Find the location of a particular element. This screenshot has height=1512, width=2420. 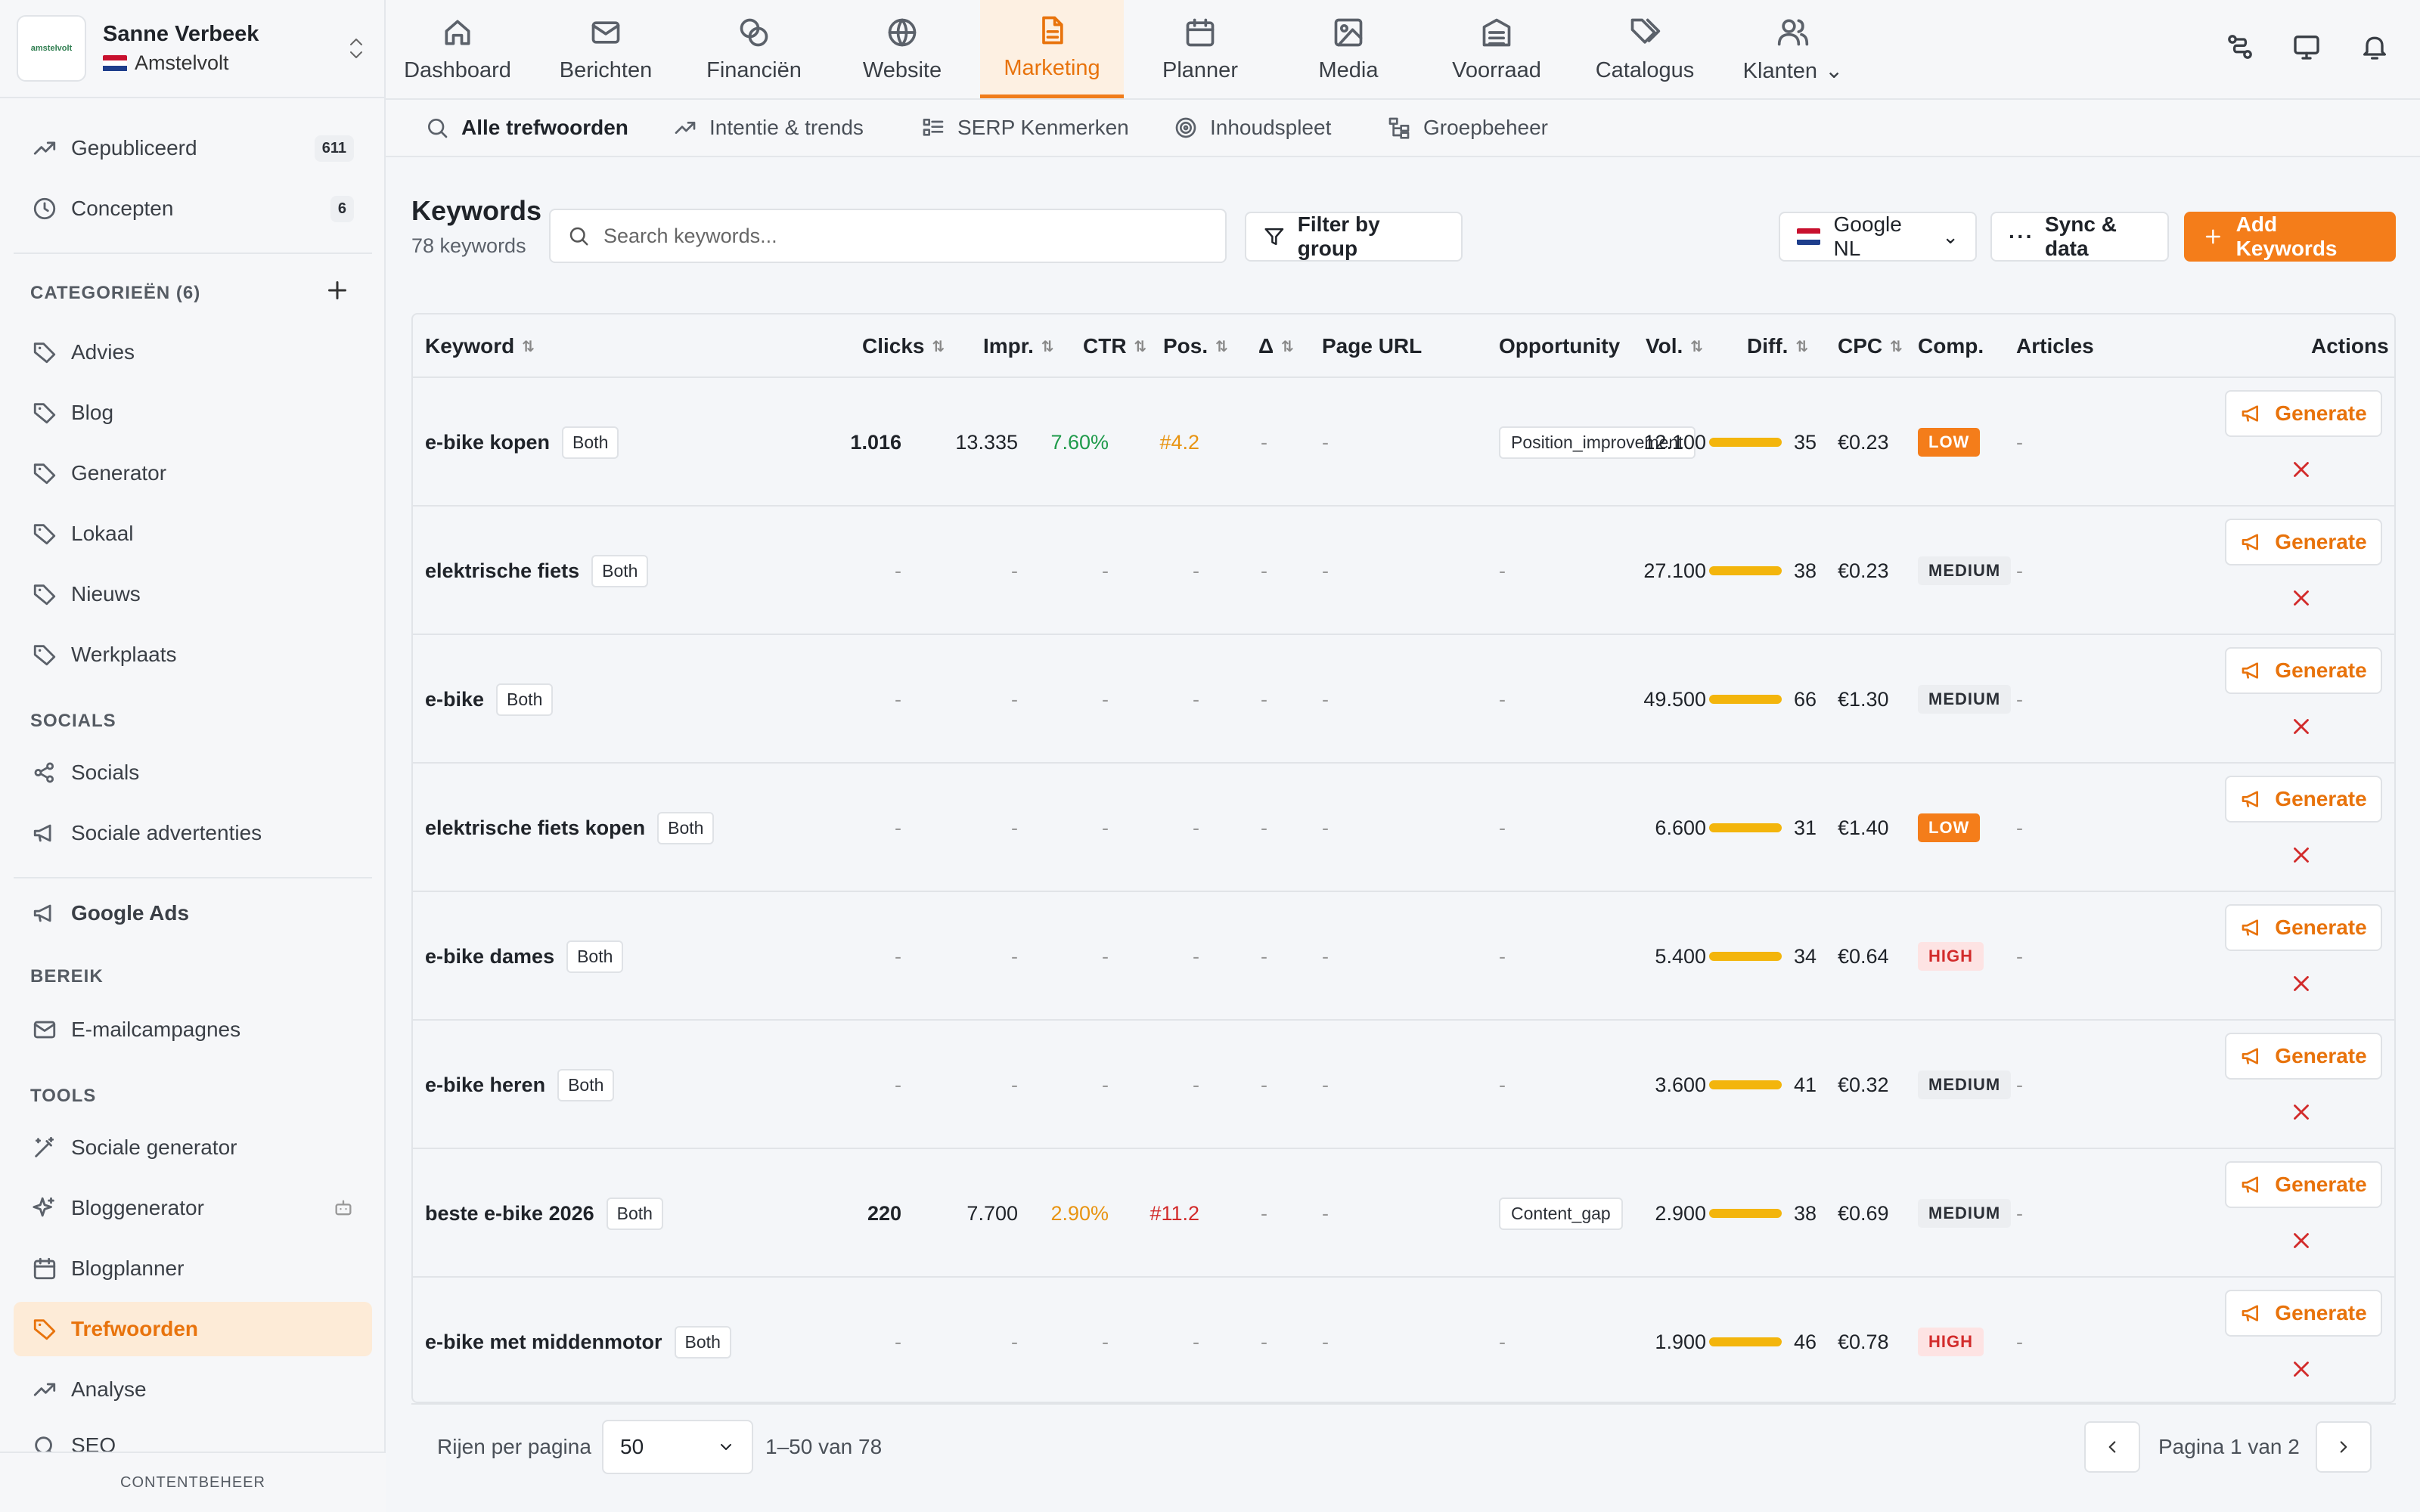

subtab-label: Alle trefwoorden is located at coordinates (544, 127).